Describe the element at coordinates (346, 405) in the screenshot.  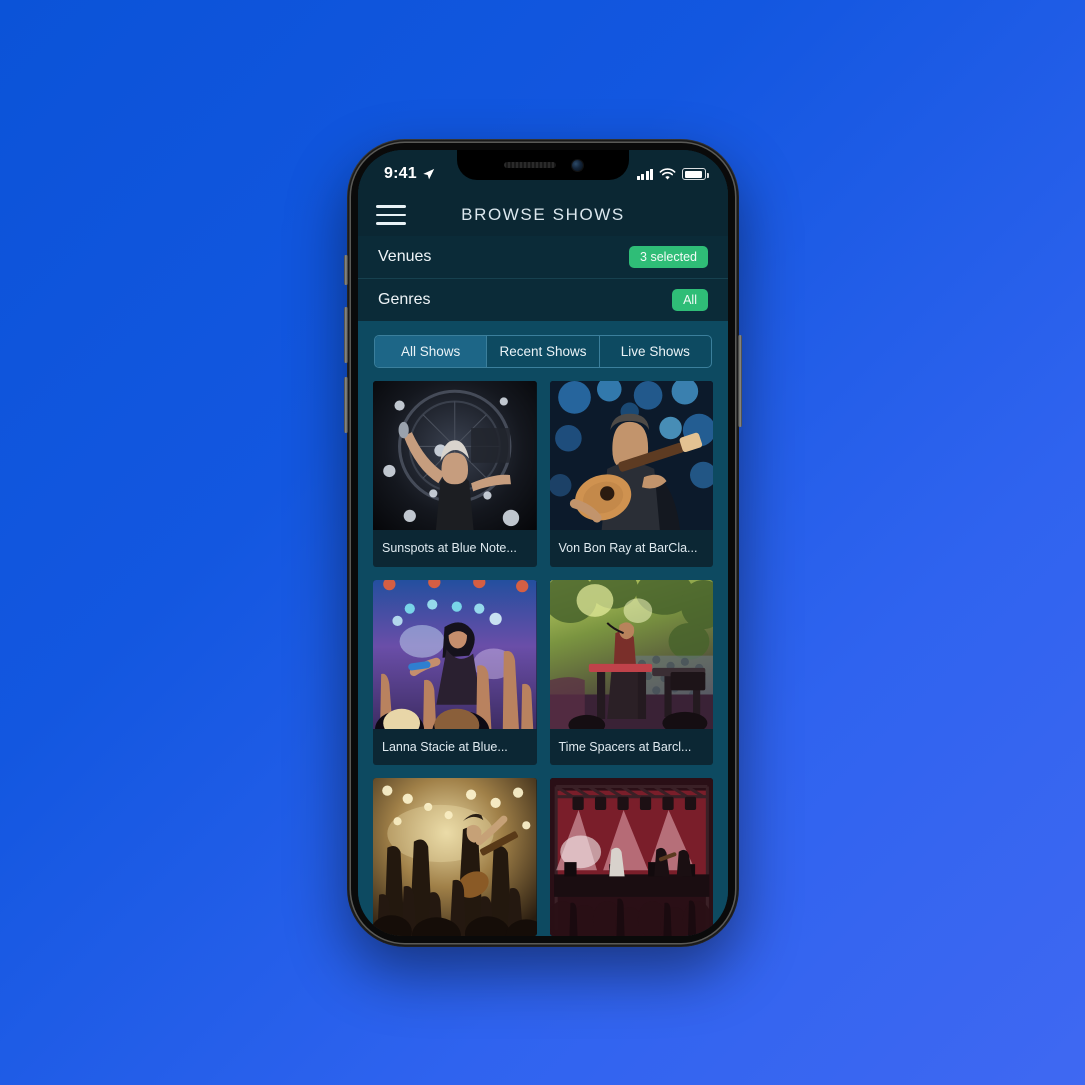
I see `volume-down-button` at that location.